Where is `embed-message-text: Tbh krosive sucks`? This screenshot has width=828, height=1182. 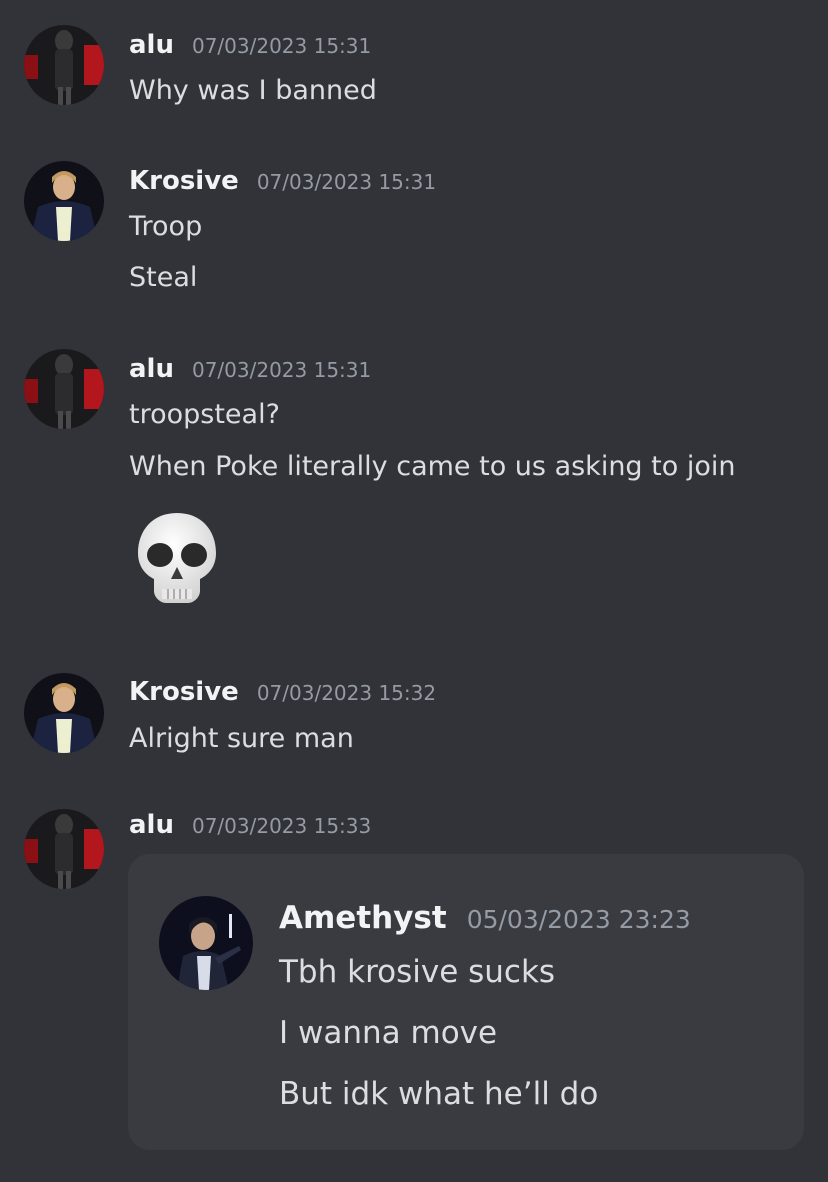
embed-message-text: Tbh krosive sucks is located at coordinates (417, 972).